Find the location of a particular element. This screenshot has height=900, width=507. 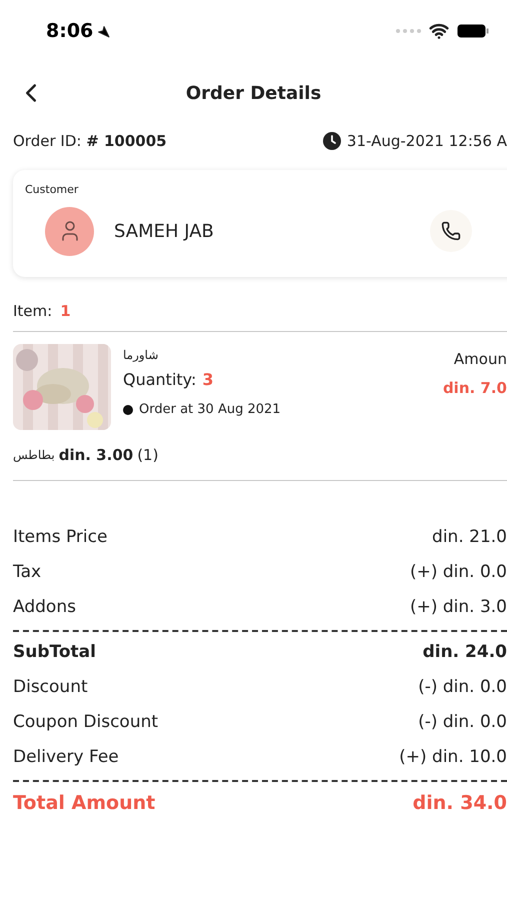

page-title: Order Details is located at coordinates (254, 94).